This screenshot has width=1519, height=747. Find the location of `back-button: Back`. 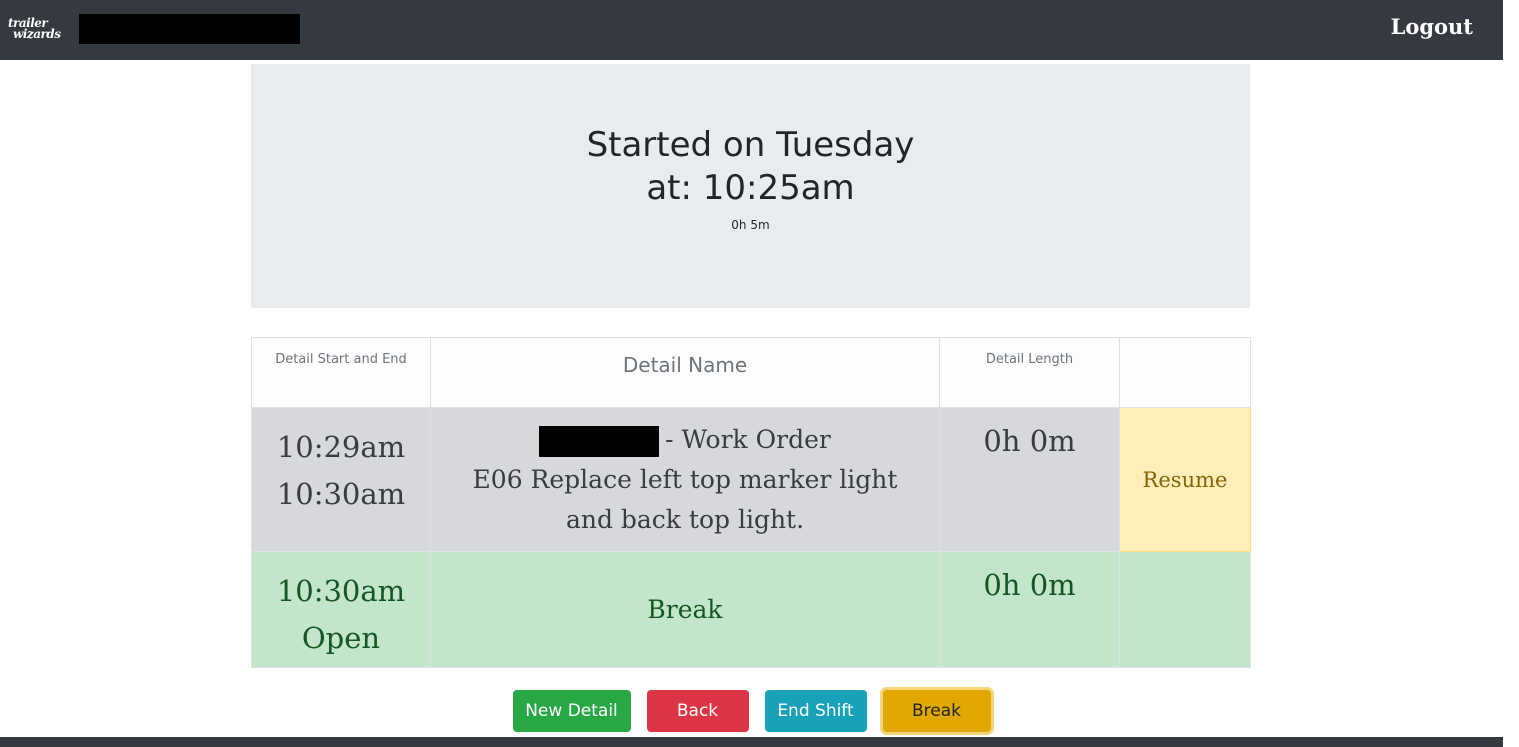

back-button: Back is located at coordinates (697, 711).